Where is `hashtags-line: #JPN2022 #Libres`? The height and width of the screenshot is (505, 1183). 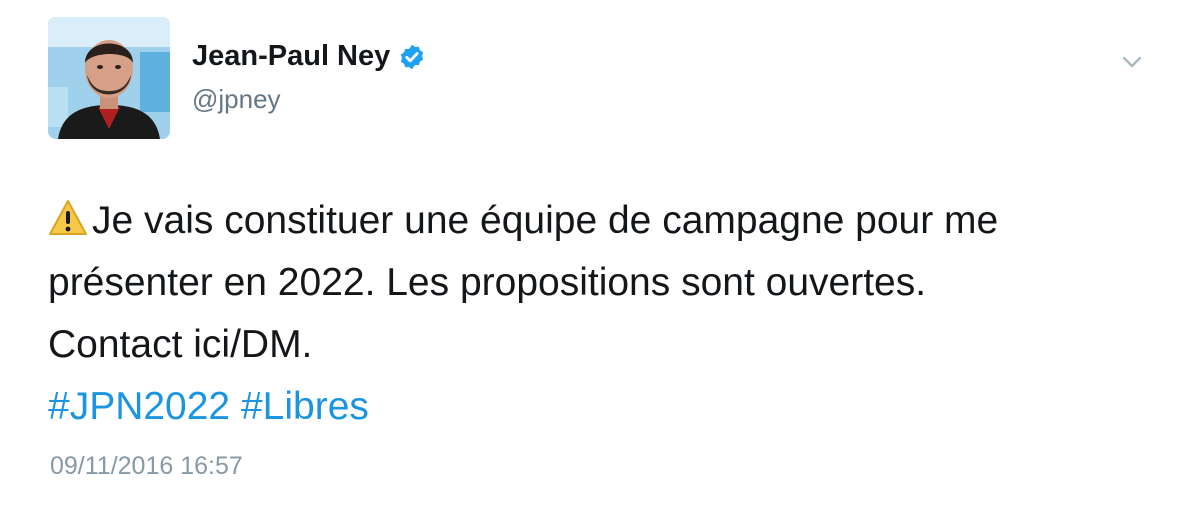 hashtags-line: #JPN2022 #Libres is located at coordinates (598, 407).